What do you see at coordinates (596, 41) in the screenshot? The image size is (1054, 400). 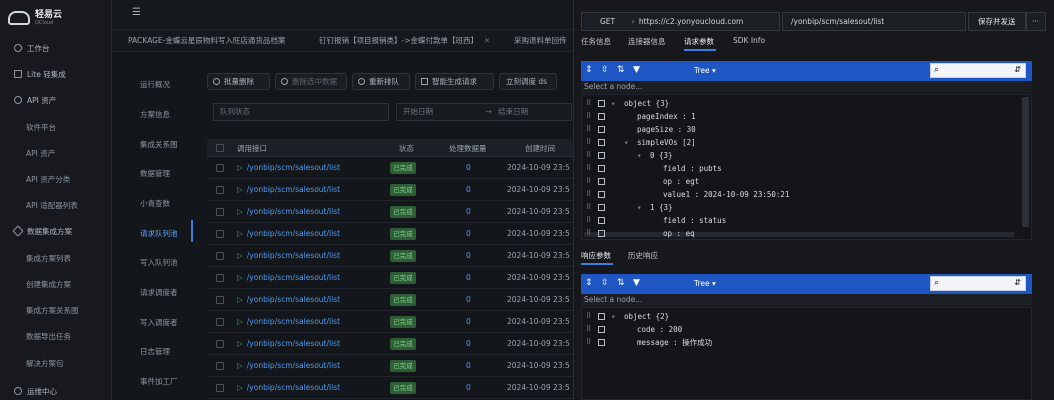 I see `tab-task-info: 任务信息` at bounding box center [596, 41].